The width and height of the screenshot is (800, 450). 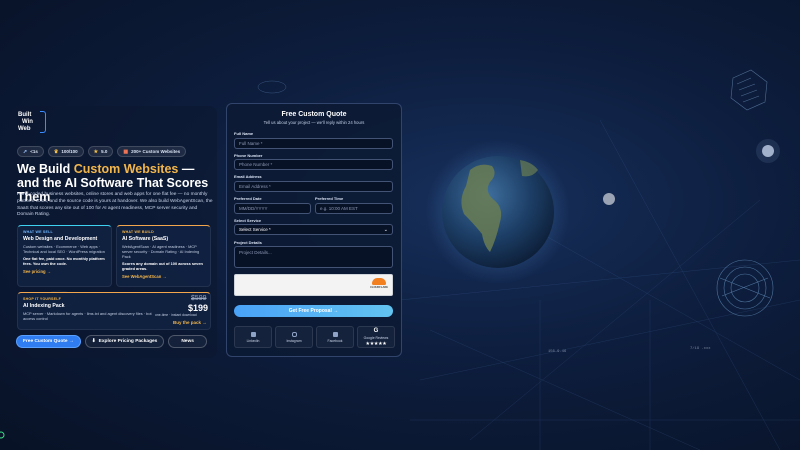 What do you see at coordinates (96, 151) in the screenshot?
I see `star-icon: ★` at bounding box center [96, 151].